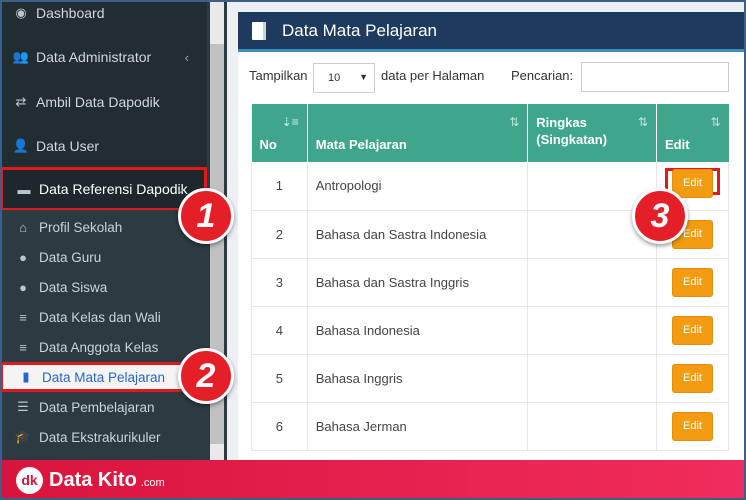  I want to click on search-label: Pencarian:, so click(542, 75).